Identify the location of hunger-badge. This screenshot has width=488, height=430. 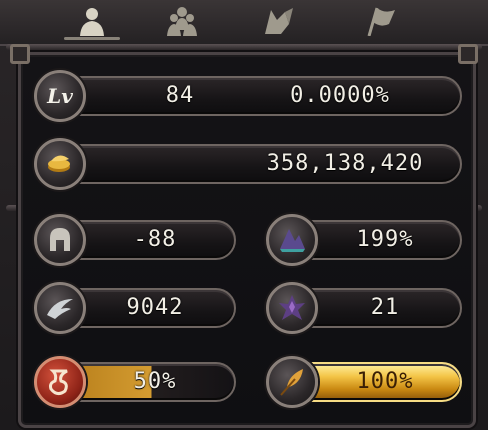
(60, 382).